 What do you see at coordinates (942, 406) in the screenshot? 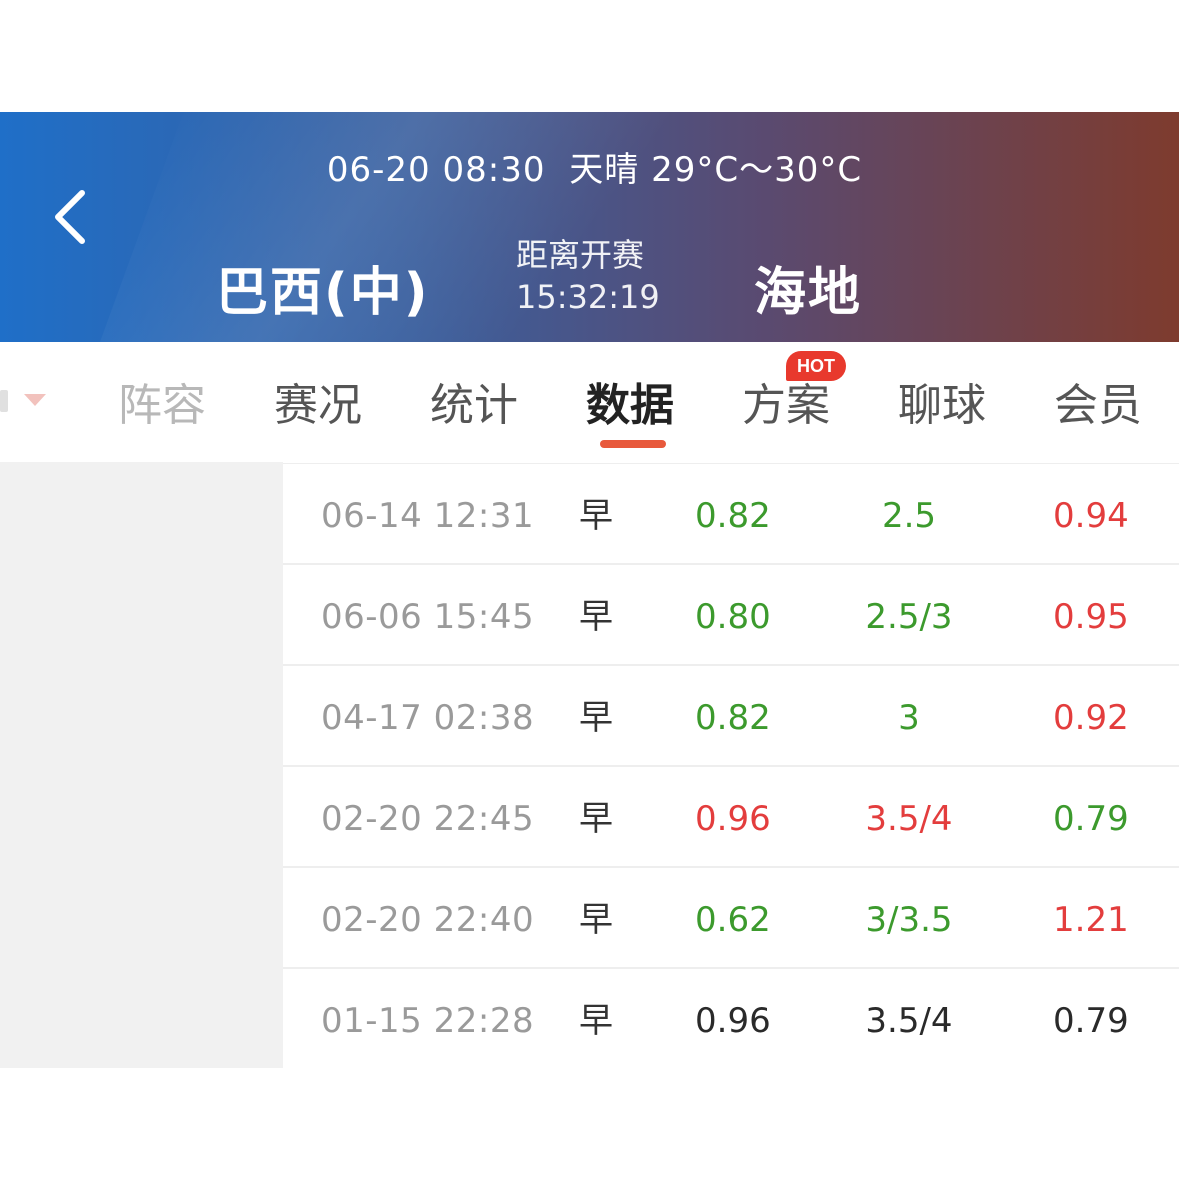
I see `tab-chat: 聊球` at bounding box center [942, 406].